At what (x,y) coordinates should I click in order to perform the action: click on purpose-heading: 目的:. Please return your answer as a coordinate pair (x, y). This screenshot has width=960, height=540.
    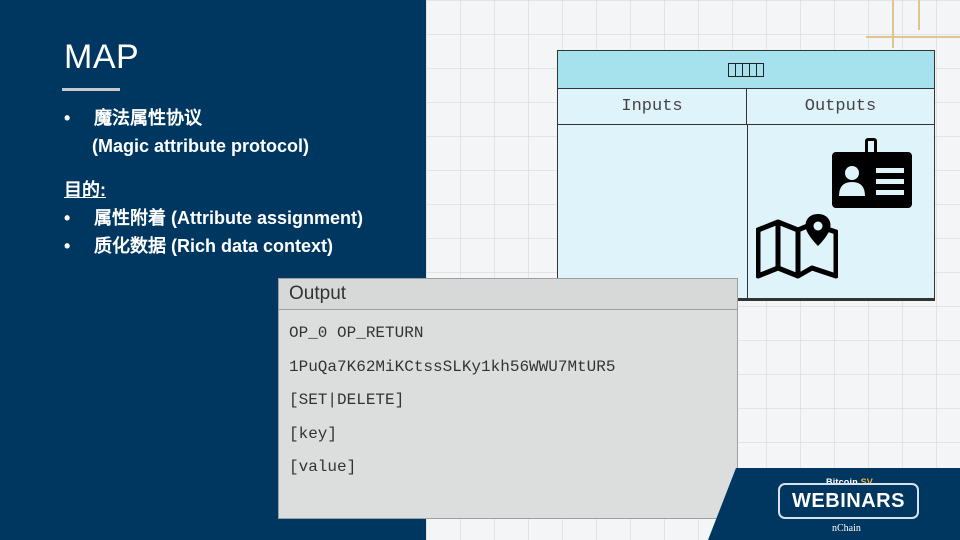
    Looking at the image, I should click on (85, 190).